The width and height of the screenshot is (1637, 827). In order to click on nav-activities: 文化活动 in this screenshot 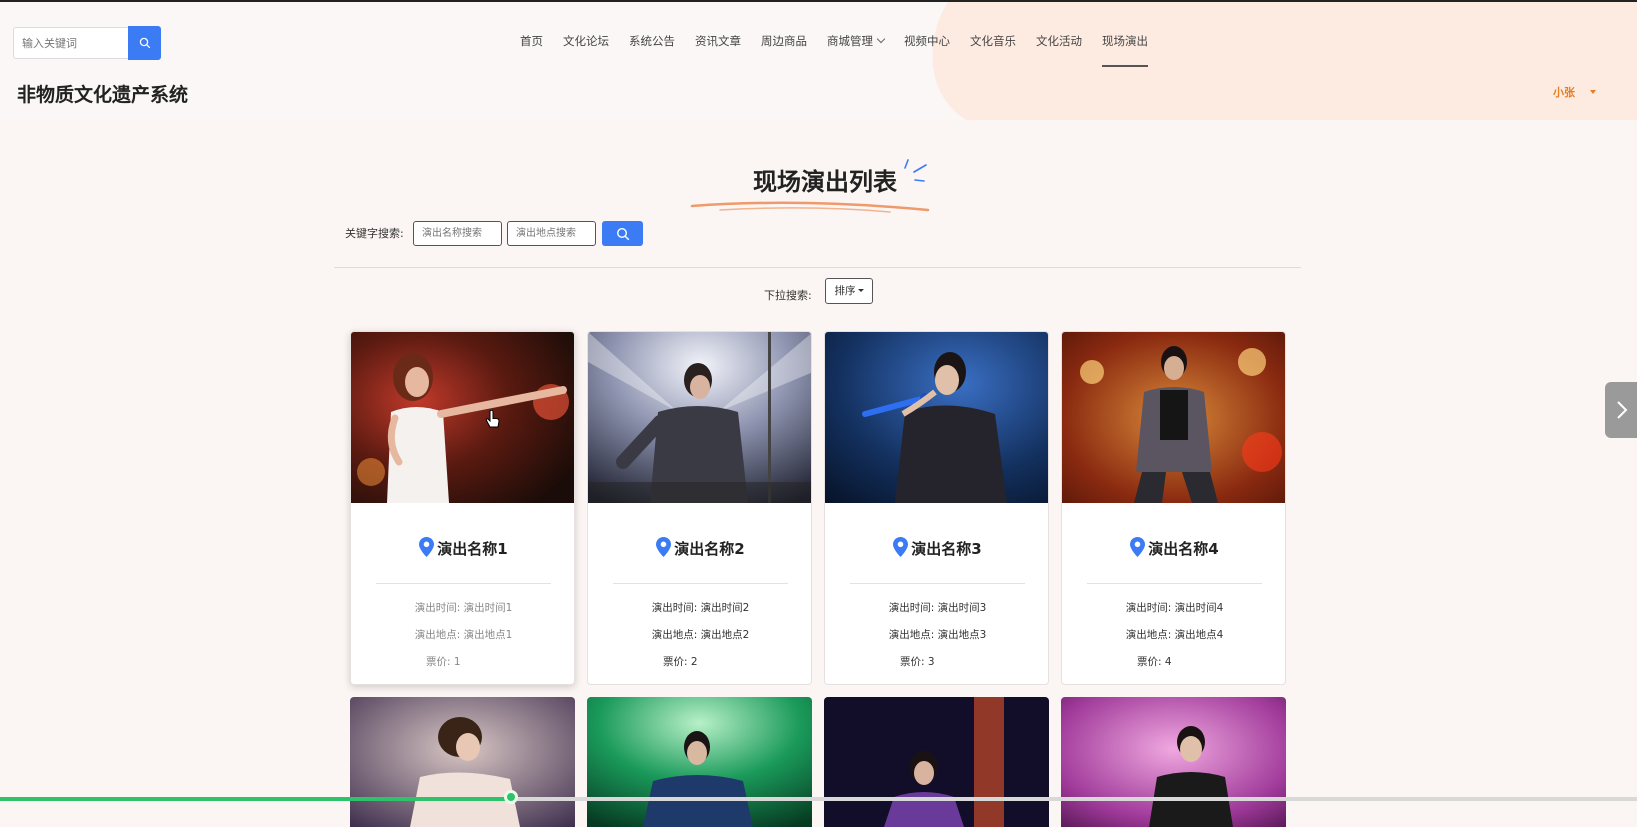, I will do `click(1059, 50)`.